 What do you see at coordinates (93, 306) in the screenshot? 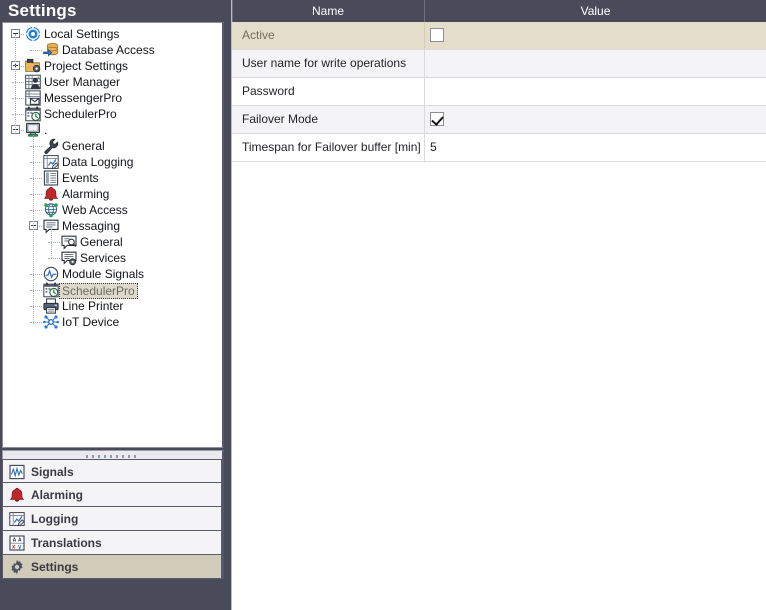
I see `tree-item-label: Line Printer` at bounding box center [93, 306].